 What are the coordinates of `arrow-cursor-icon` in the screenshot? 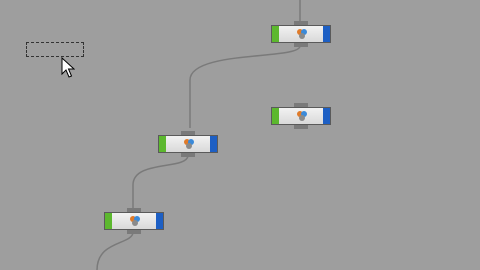 It's located at (68, 67).